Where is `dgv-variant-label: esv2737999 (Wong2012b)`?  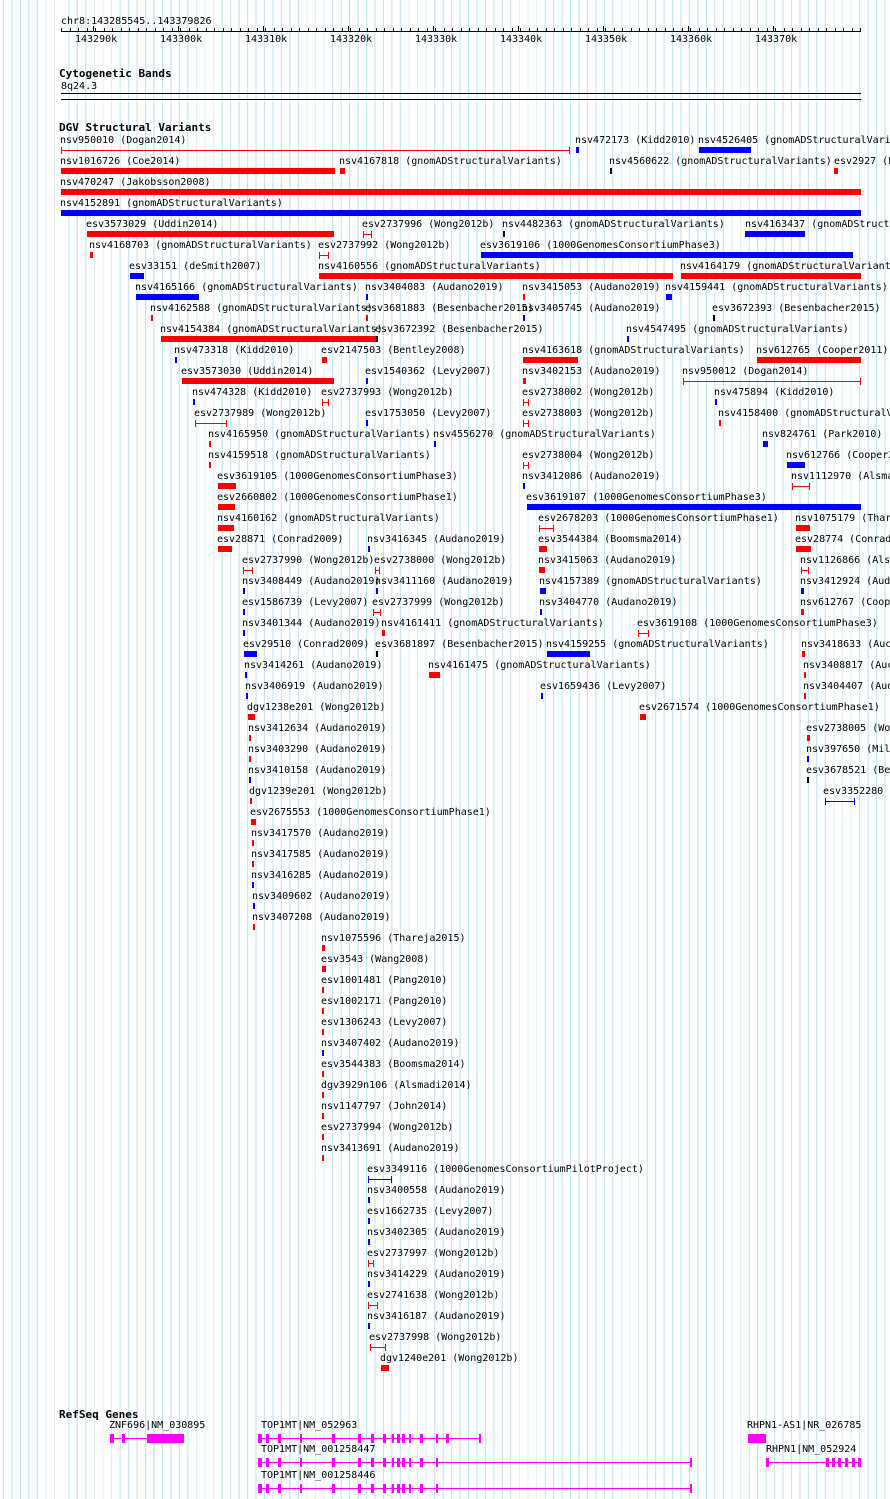
dgv-variant-label: esv2737999 (Wong2012b) is located at coordinates (438, 602).